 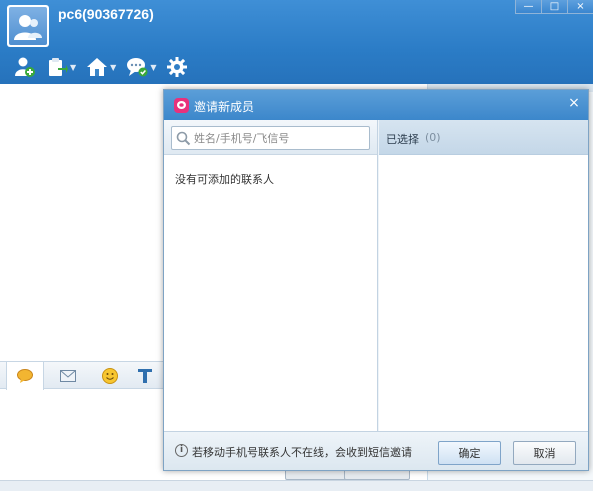 I want to click on add-contact-button, so click(x=25, y=67).